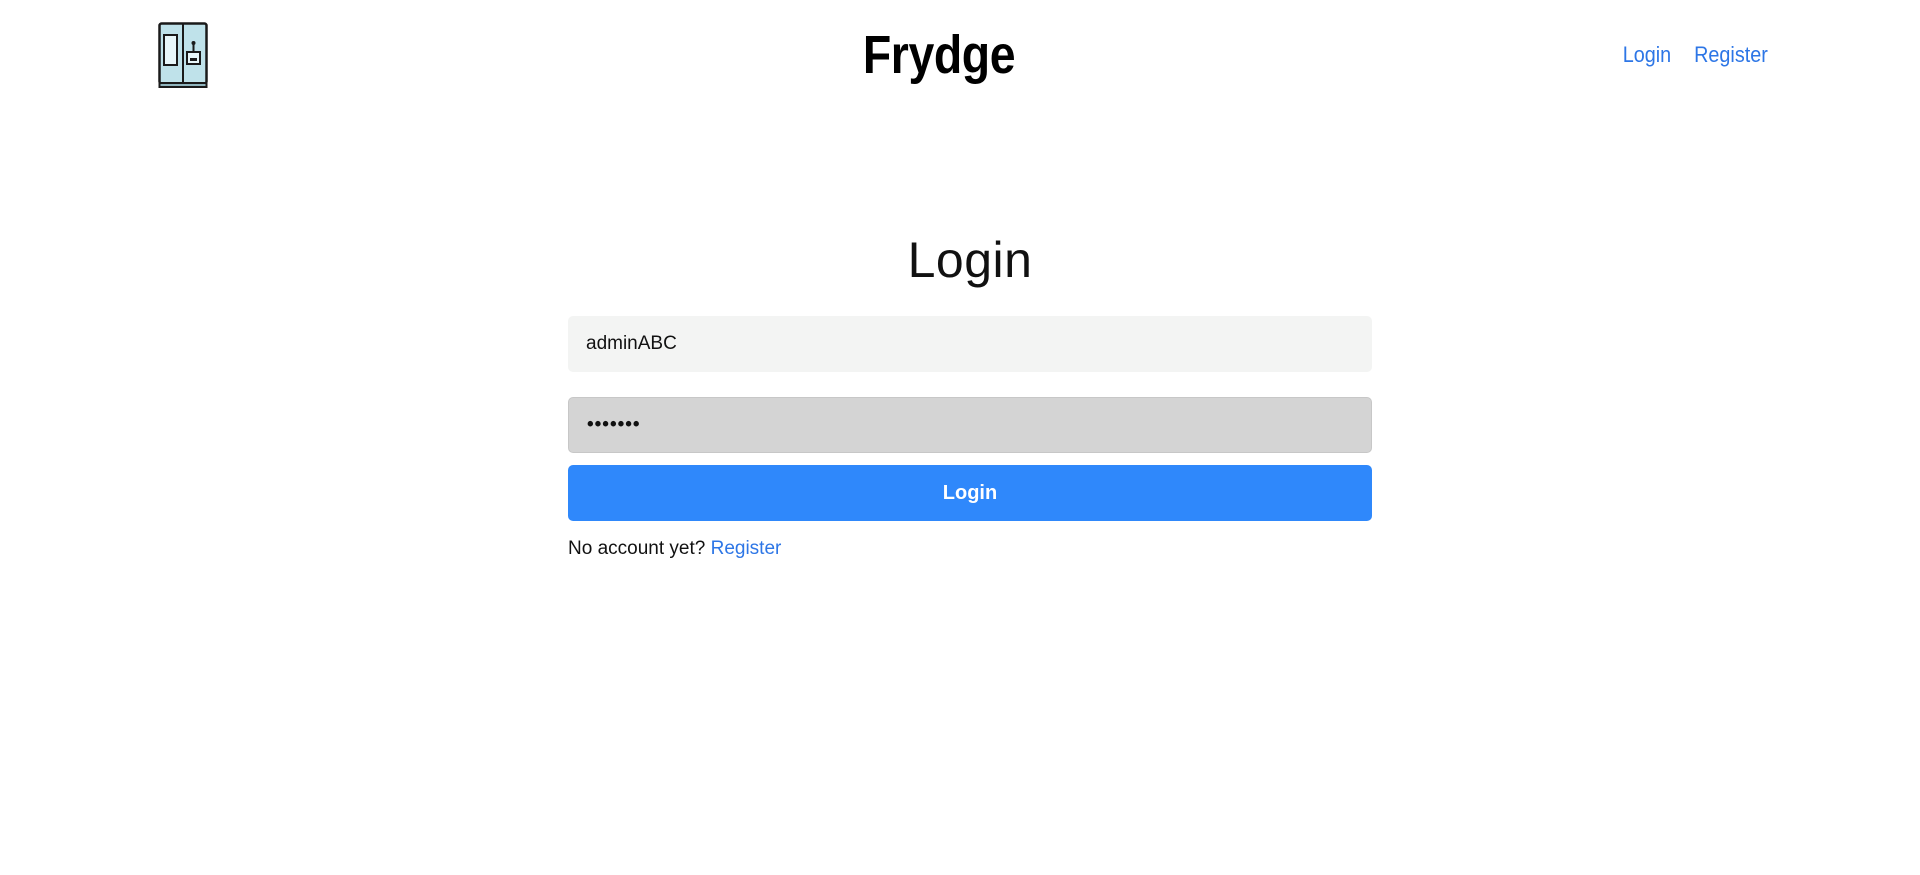 The width and height of the screenshot is (1920, 875). What do you see at coordinates (1647, 55) in the screenshot?
I see `nav-login-link: Login` at bounding box center [1647, 55].